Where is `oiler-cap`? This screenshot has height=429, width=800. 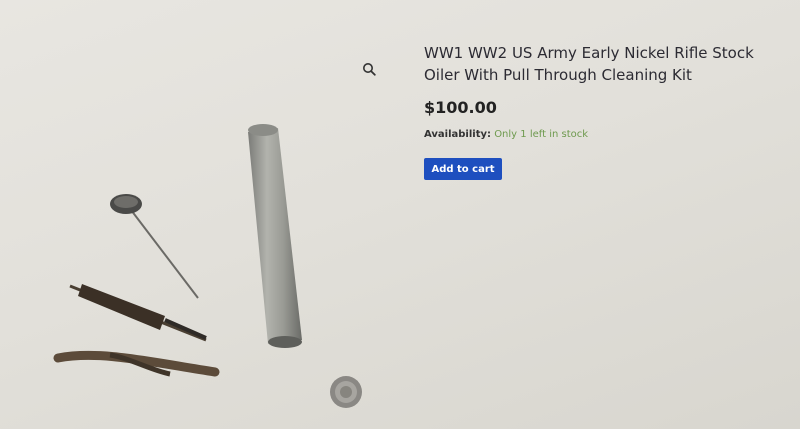
oiler-cap is located at coordinates (346, 392).